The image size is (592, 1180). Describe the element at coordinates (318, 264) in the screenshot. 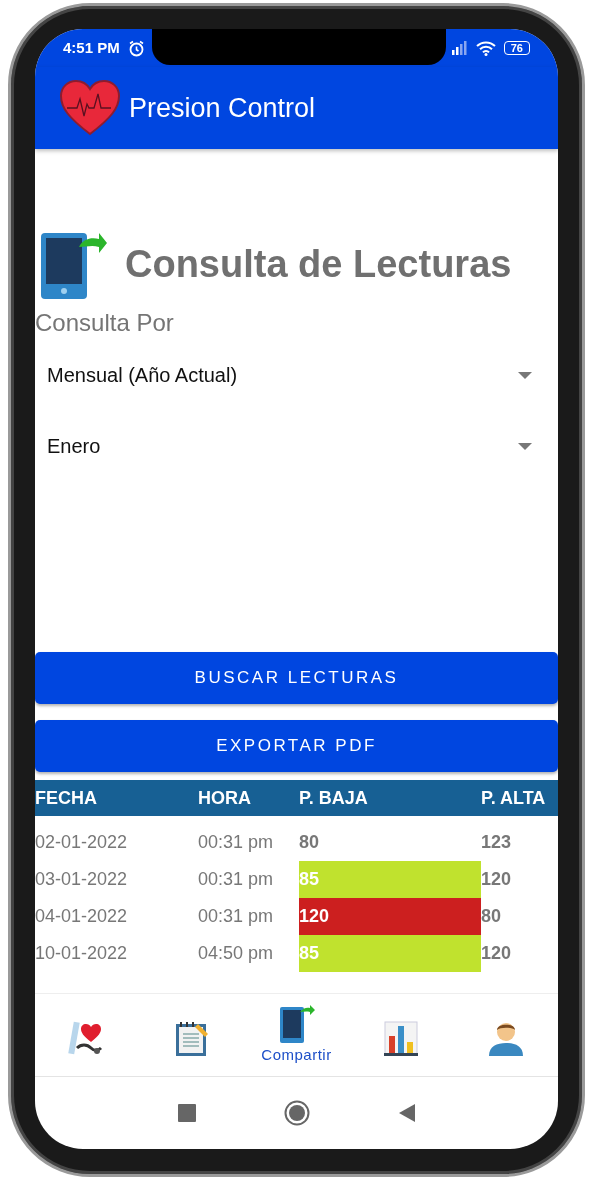

I see `page-heading: Consulta de Lecturas` at that location.